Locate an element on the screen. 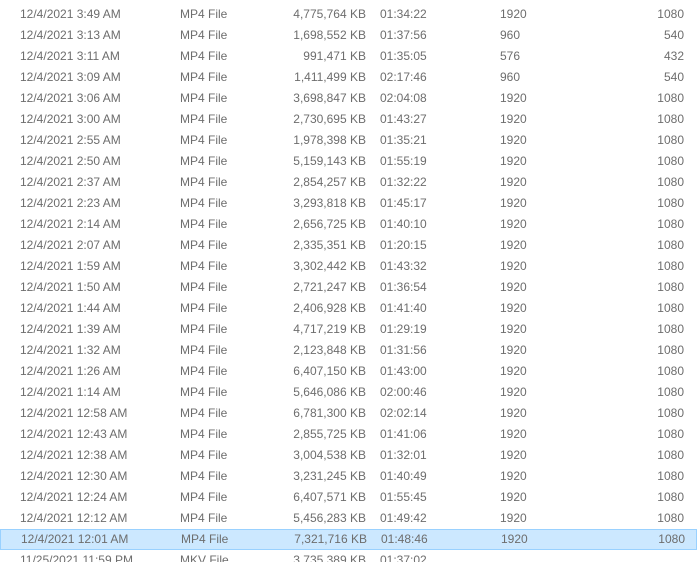 This screenshot has width=697, height=562. video-length-cell: 01:45:17 is located at coordinates (403, 203).